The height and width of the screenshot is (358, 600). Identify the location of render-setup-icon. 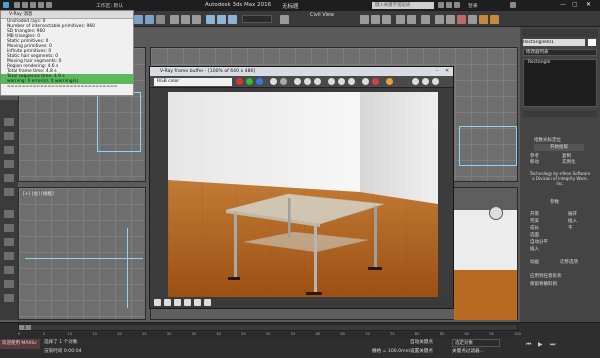
(472, 19).